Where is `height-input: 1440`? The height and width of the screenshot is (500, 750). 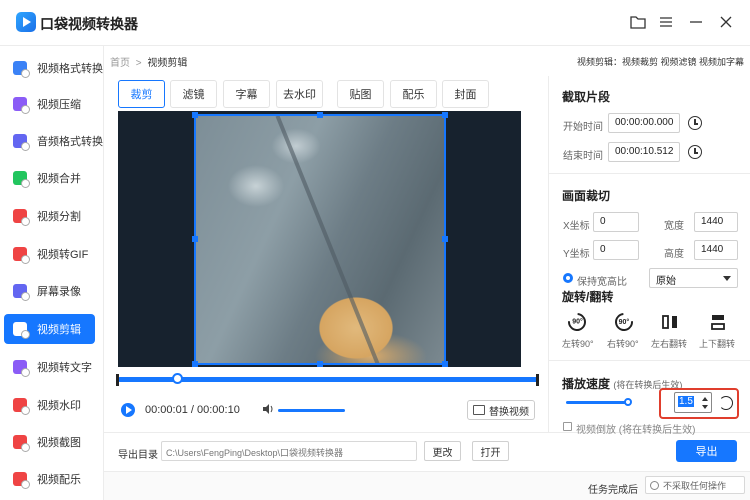
height-input: 1440 is located at coordinates (716, 250).